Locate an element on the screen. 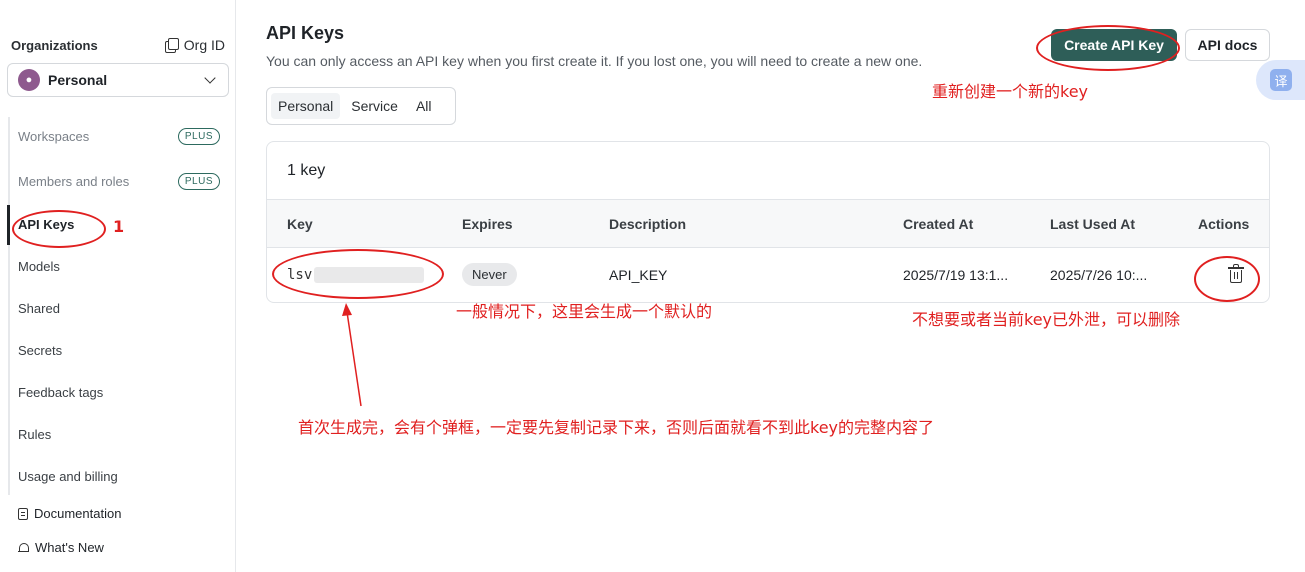 This screenshot has width=1305, height=572. sidebar-item-secrets: Secrets is located at coordinates (119, 350).